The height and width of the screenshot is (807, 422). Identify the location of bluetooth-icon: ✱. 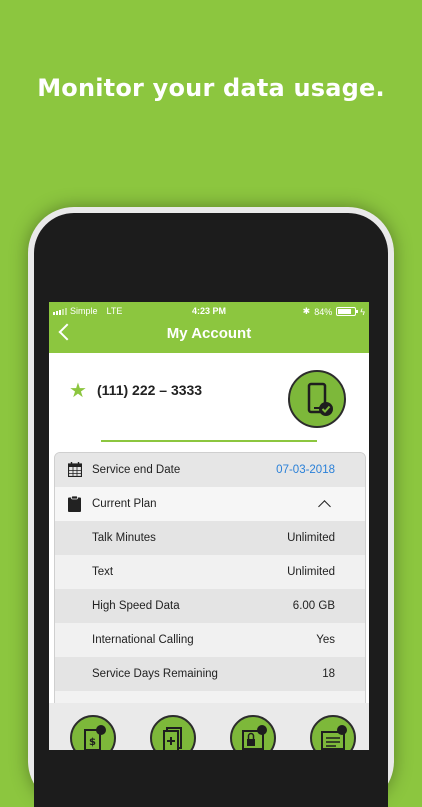
(306, 311).